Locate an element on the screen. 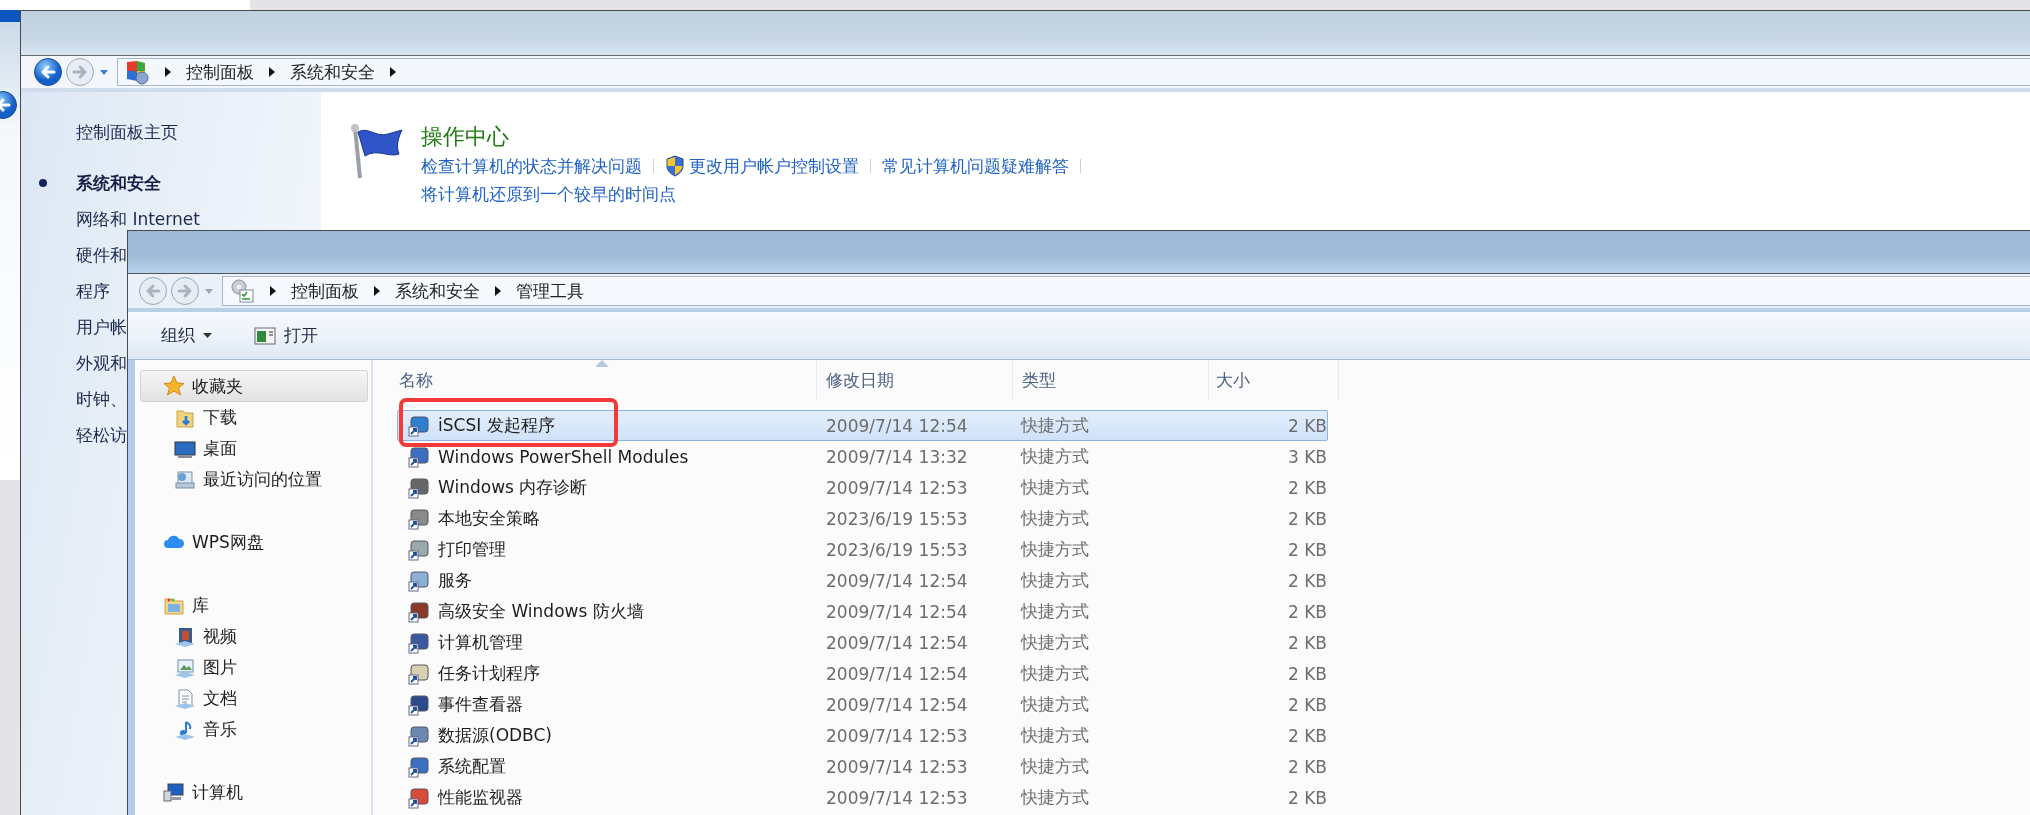 This screenshot has height=815, width=2030. file-row: 打印管理 2023/6/19 15:53 快捷方式 2 KB is located at coordinates (862, 549).